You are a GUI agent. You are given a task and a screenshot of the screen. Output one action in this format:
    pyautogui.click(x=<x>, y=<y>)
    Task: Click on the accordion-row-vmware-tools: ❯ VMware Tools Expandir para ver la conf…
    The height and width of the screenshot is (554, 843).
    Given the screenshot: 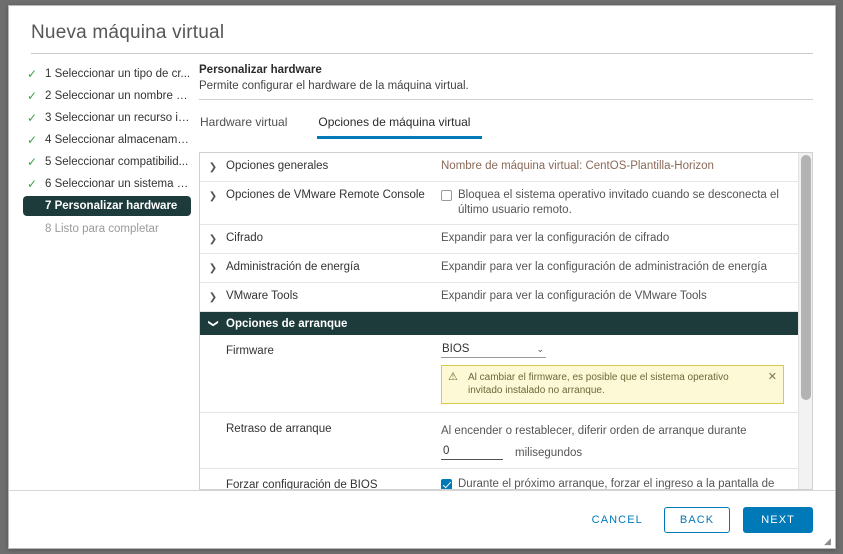 What is the action you would take?
    pyautogui.click(x=499, y=297)
    